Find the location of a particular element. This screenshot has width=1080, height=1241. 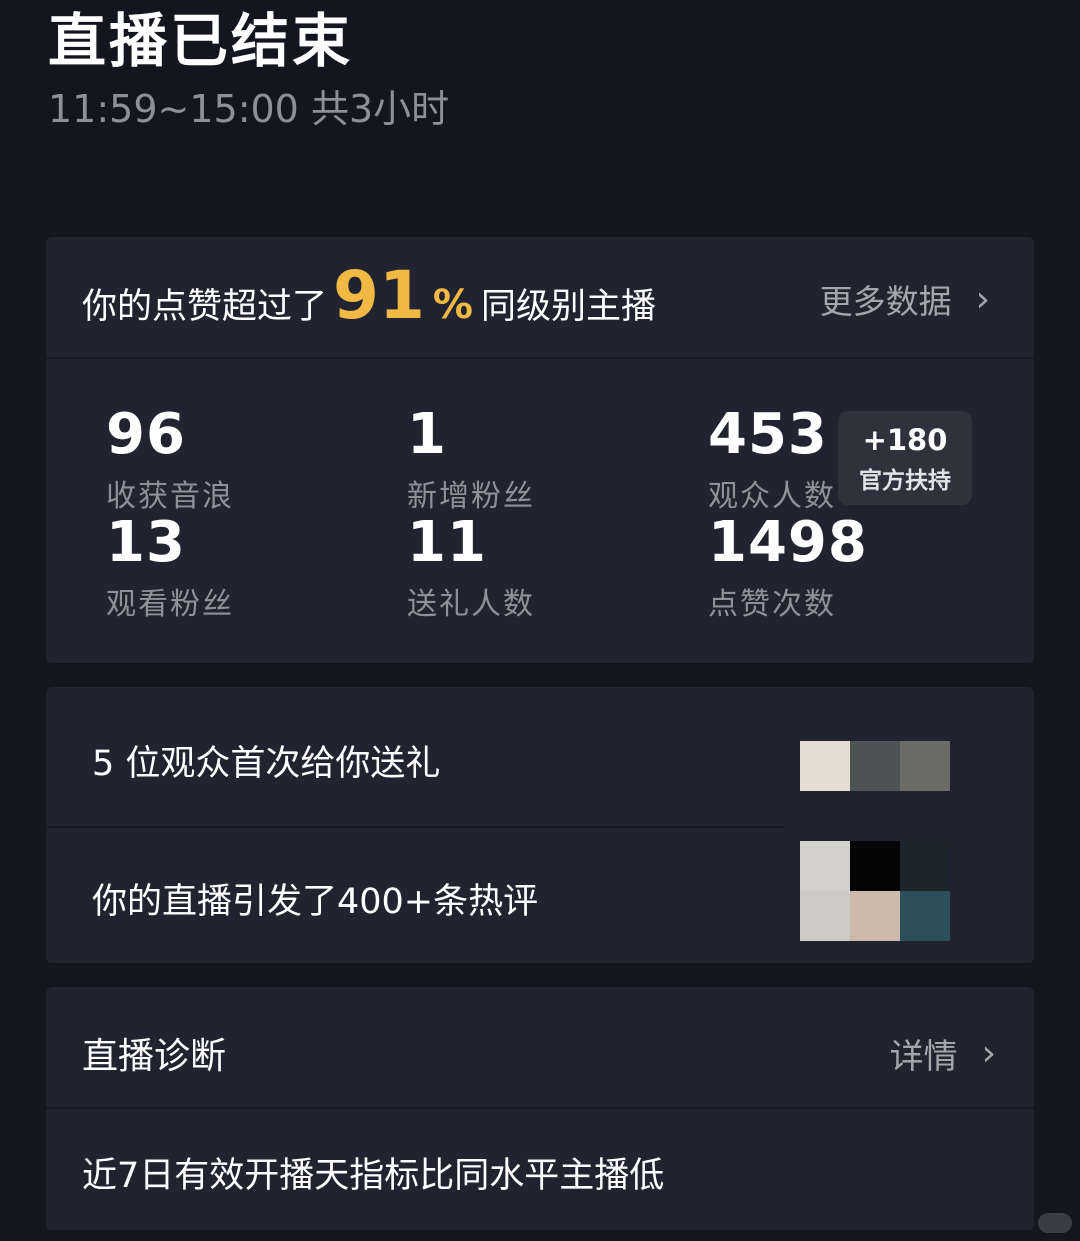

comment-viewer-avatars is located at coordinates (875, 891).